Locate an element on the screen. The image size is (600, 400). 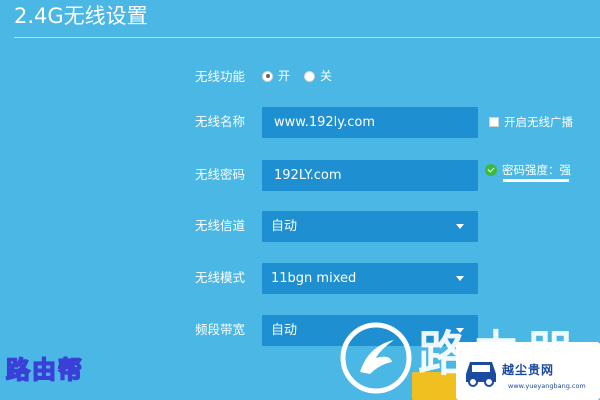
bandwidth-label: 频段带宽 is located at coordinates (220, 329).